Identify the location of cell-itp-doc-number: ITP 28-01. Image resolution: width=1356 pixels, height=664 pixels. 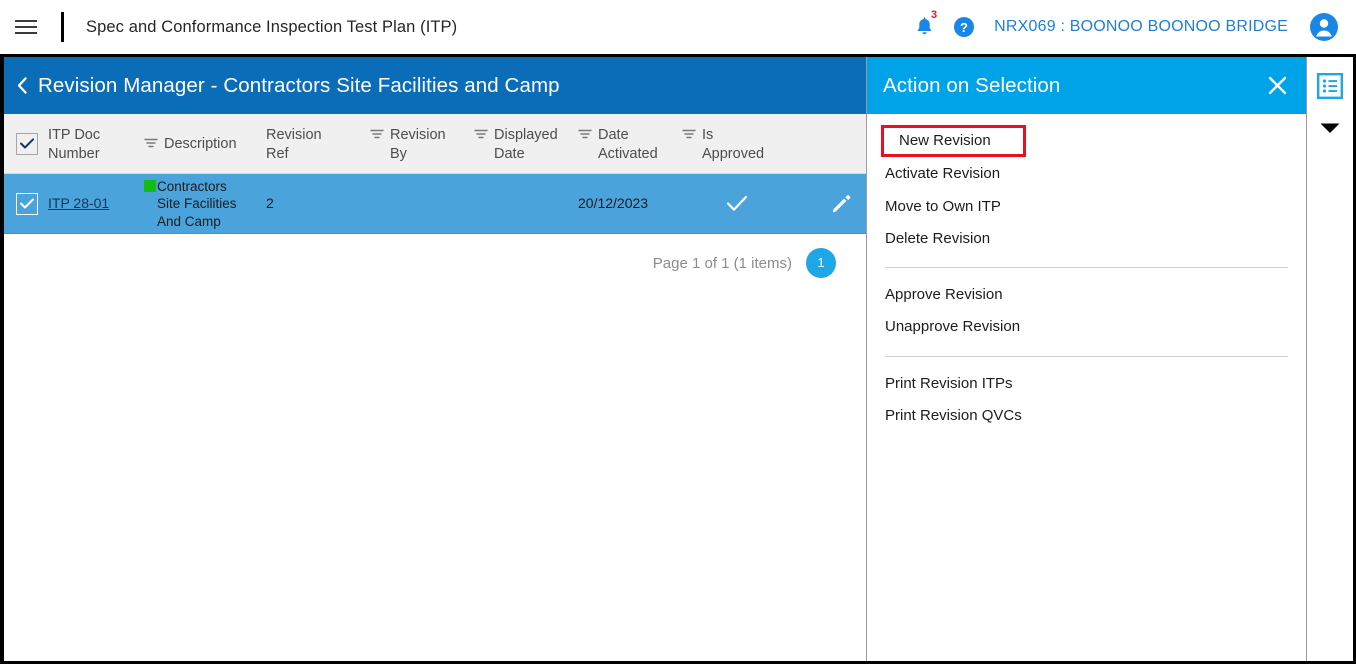
(96, 204).